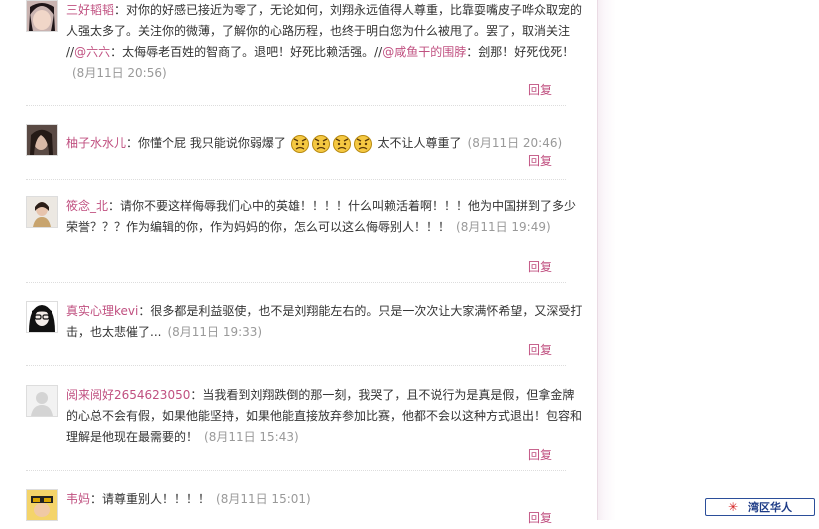 The width and height of the screenshot is (819, 529). I want to click on comment-username: 筱念_北, so click(87, 206).